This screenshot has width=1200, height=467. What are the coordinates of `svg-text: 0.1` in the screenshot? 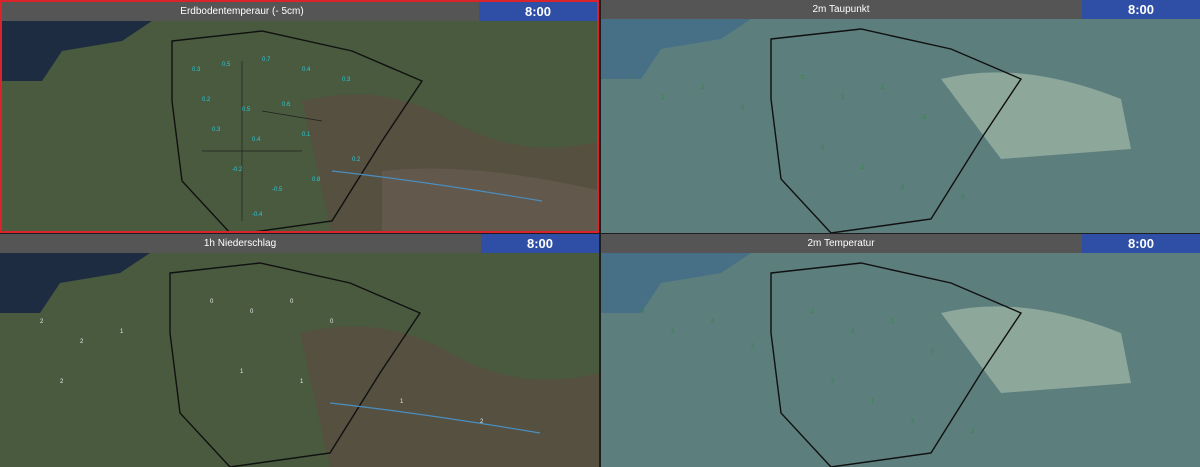 It's located at (306, 135).